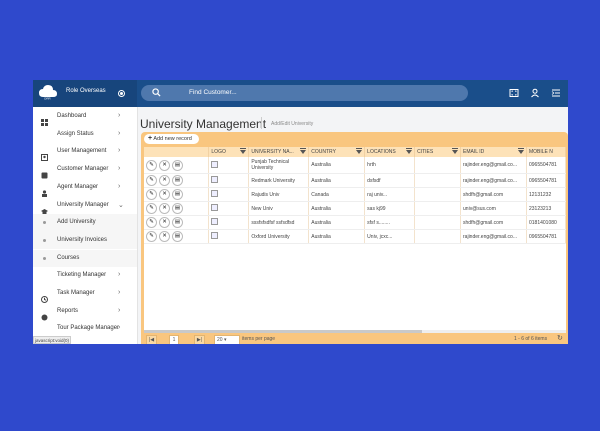  I want to click on sidebar-item-customer-manager: Customer Manager ›, so click(85, 170).